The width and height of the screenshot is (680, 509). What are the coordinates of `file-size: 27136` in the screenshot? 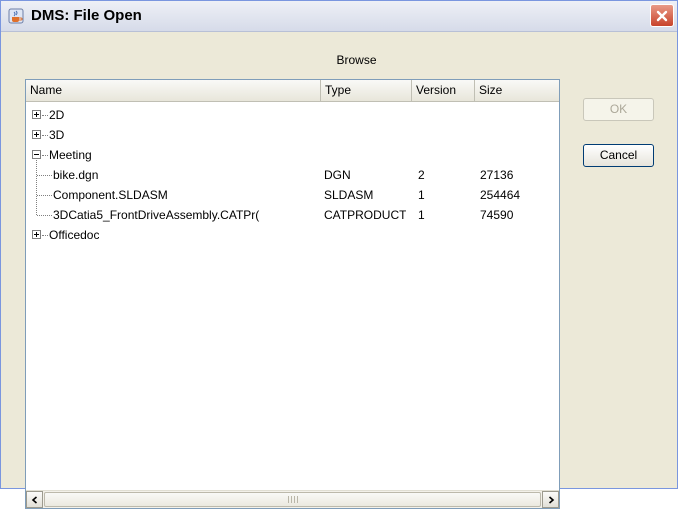 It's located at (497, 175).